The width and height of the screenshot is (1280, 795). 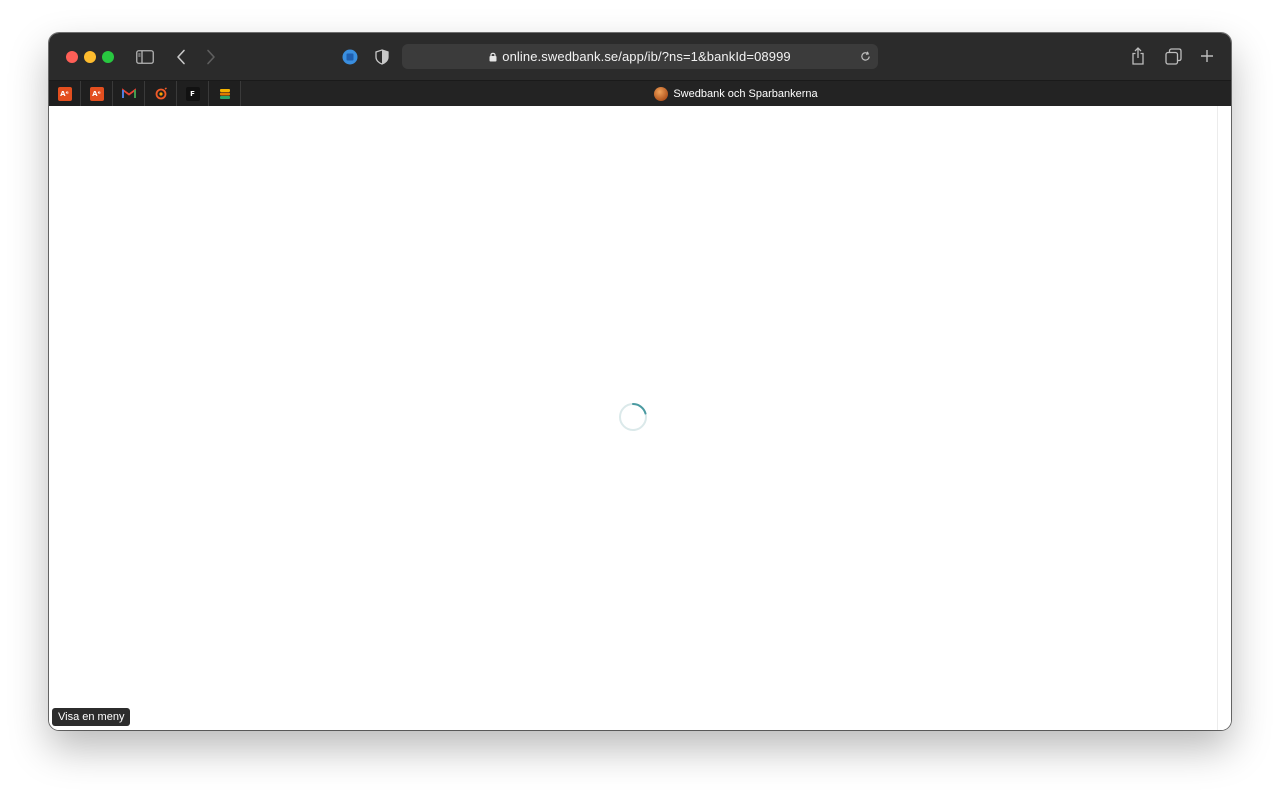 What do you see at coordinates (91, 717) in the screenshot?
I see `status-tooltip: Visa en meny` at bounding box center [91, 717].